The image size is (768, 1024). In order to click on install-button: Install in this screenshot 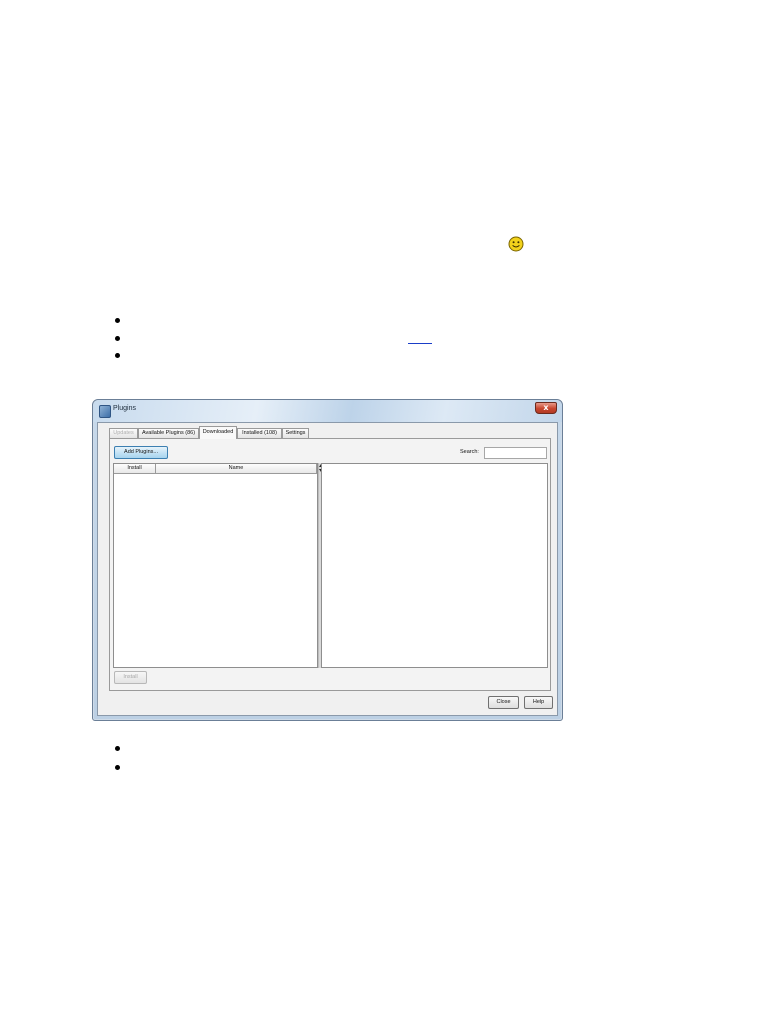, I will do `click(130, 677)`.